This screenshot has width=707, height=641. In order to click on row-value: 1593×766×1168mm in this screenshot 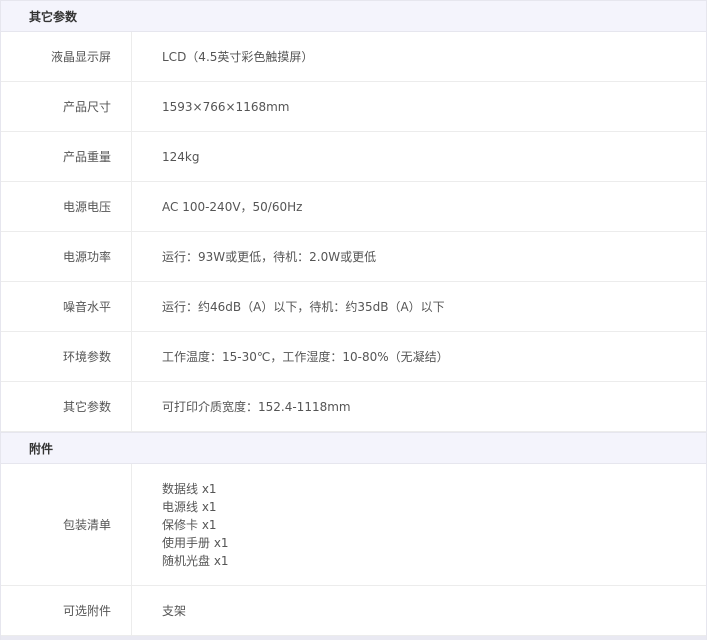, I will do `click(226, 106)`.